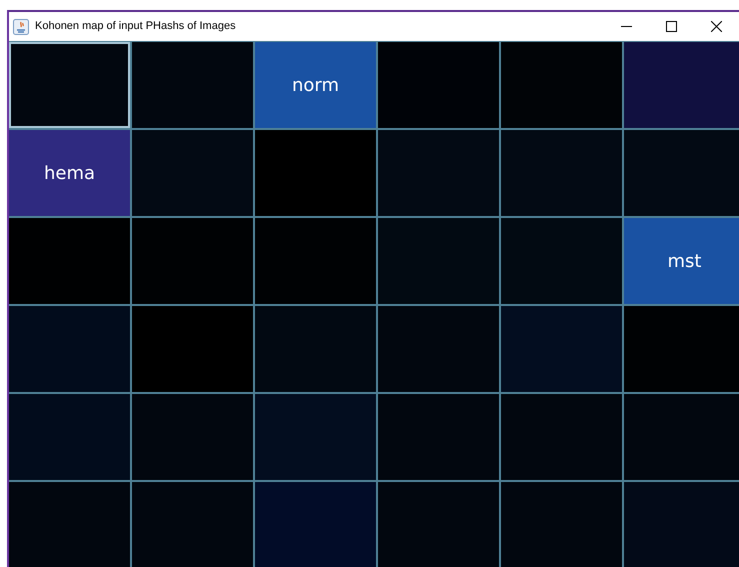  I want to click on close-icon, so click(716, 26).